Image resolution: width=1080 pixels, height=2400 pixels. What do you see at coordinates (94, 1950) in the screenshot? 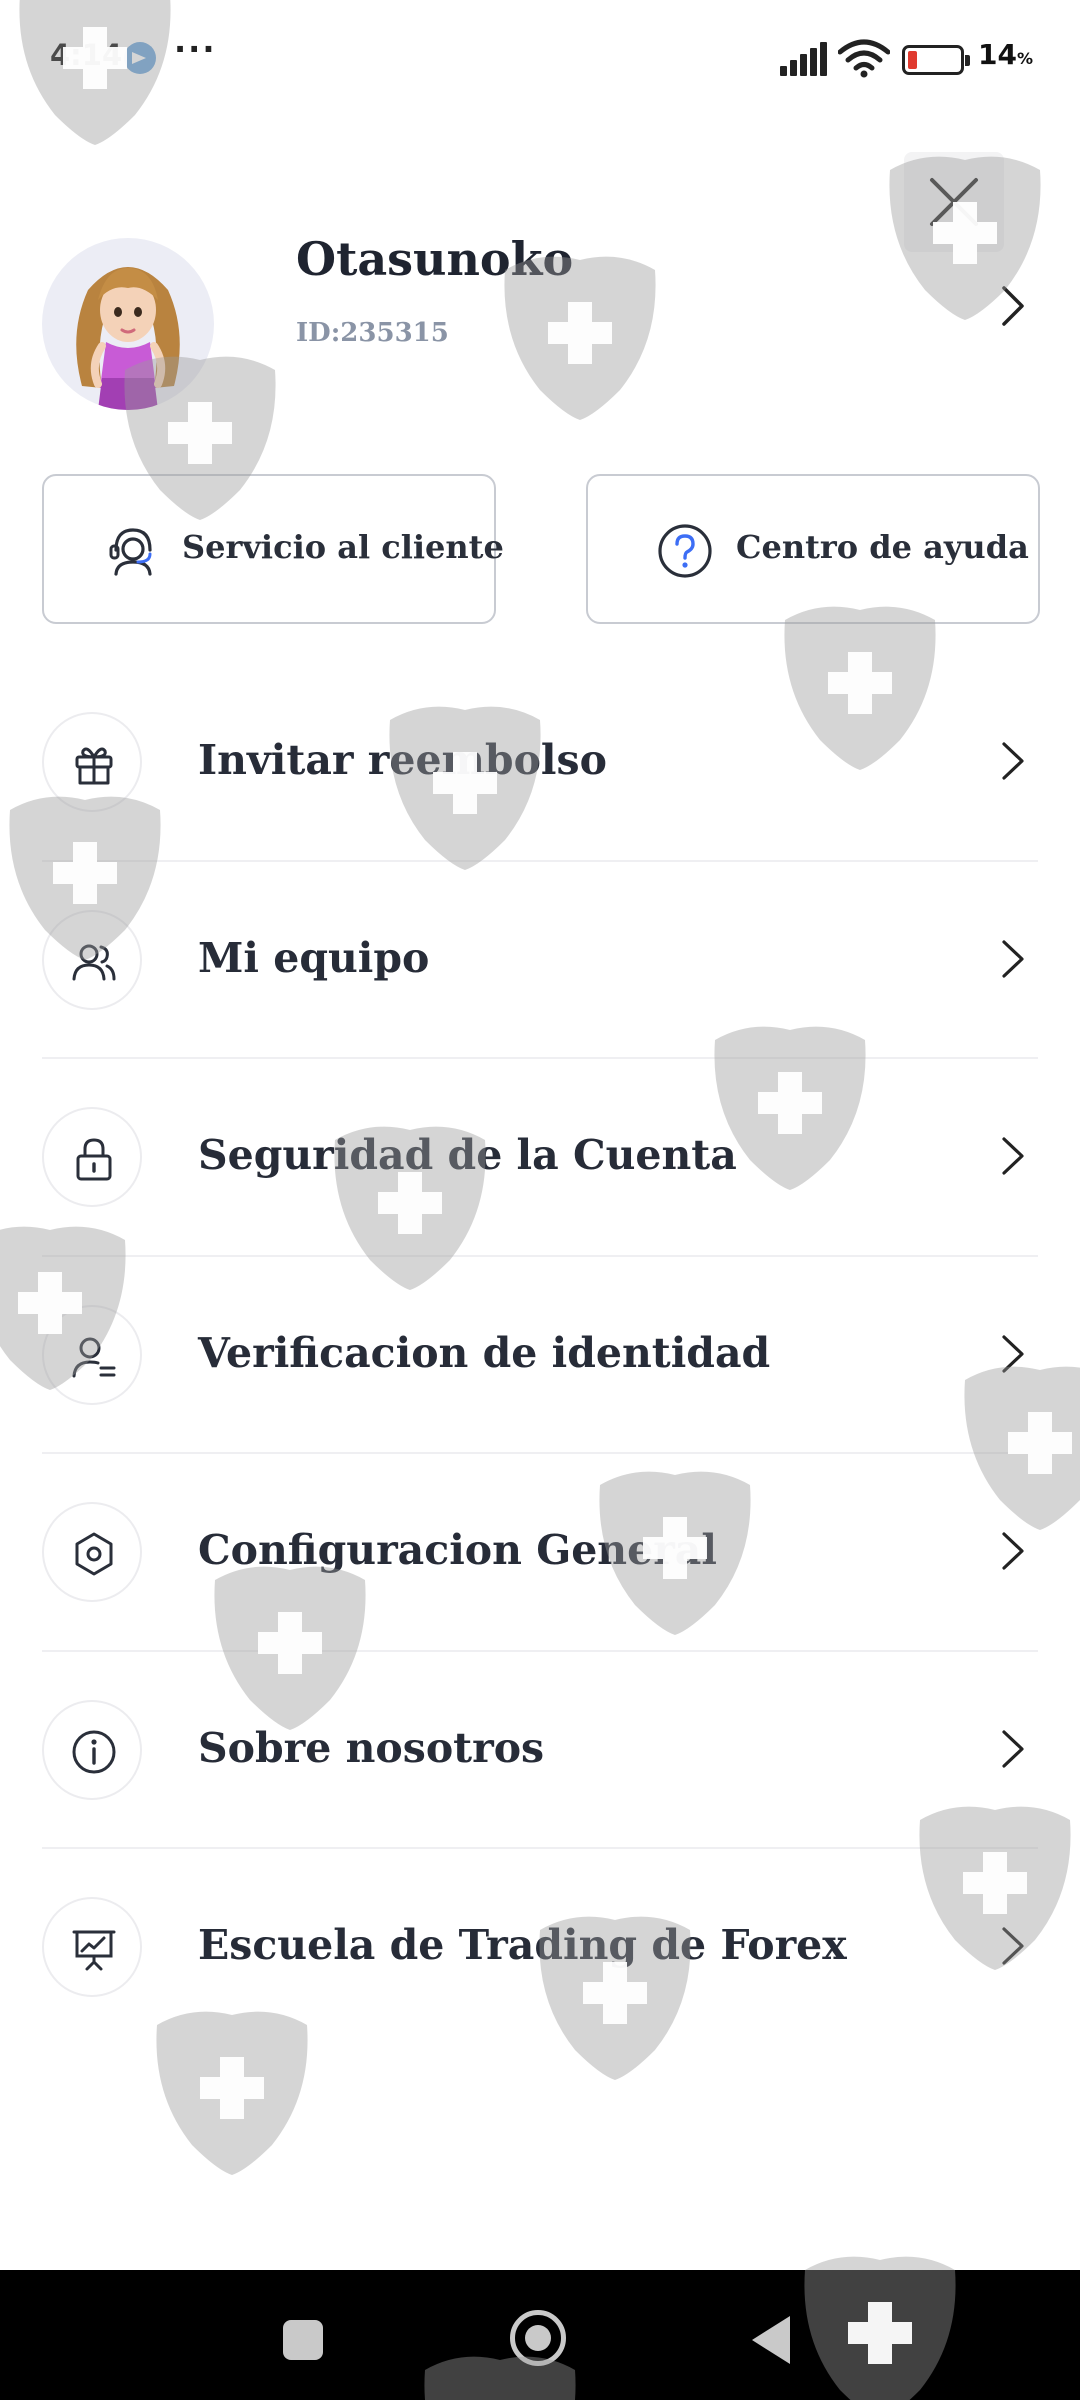
I see `presentation-chart-icon` at bounding box center [94, 1950].